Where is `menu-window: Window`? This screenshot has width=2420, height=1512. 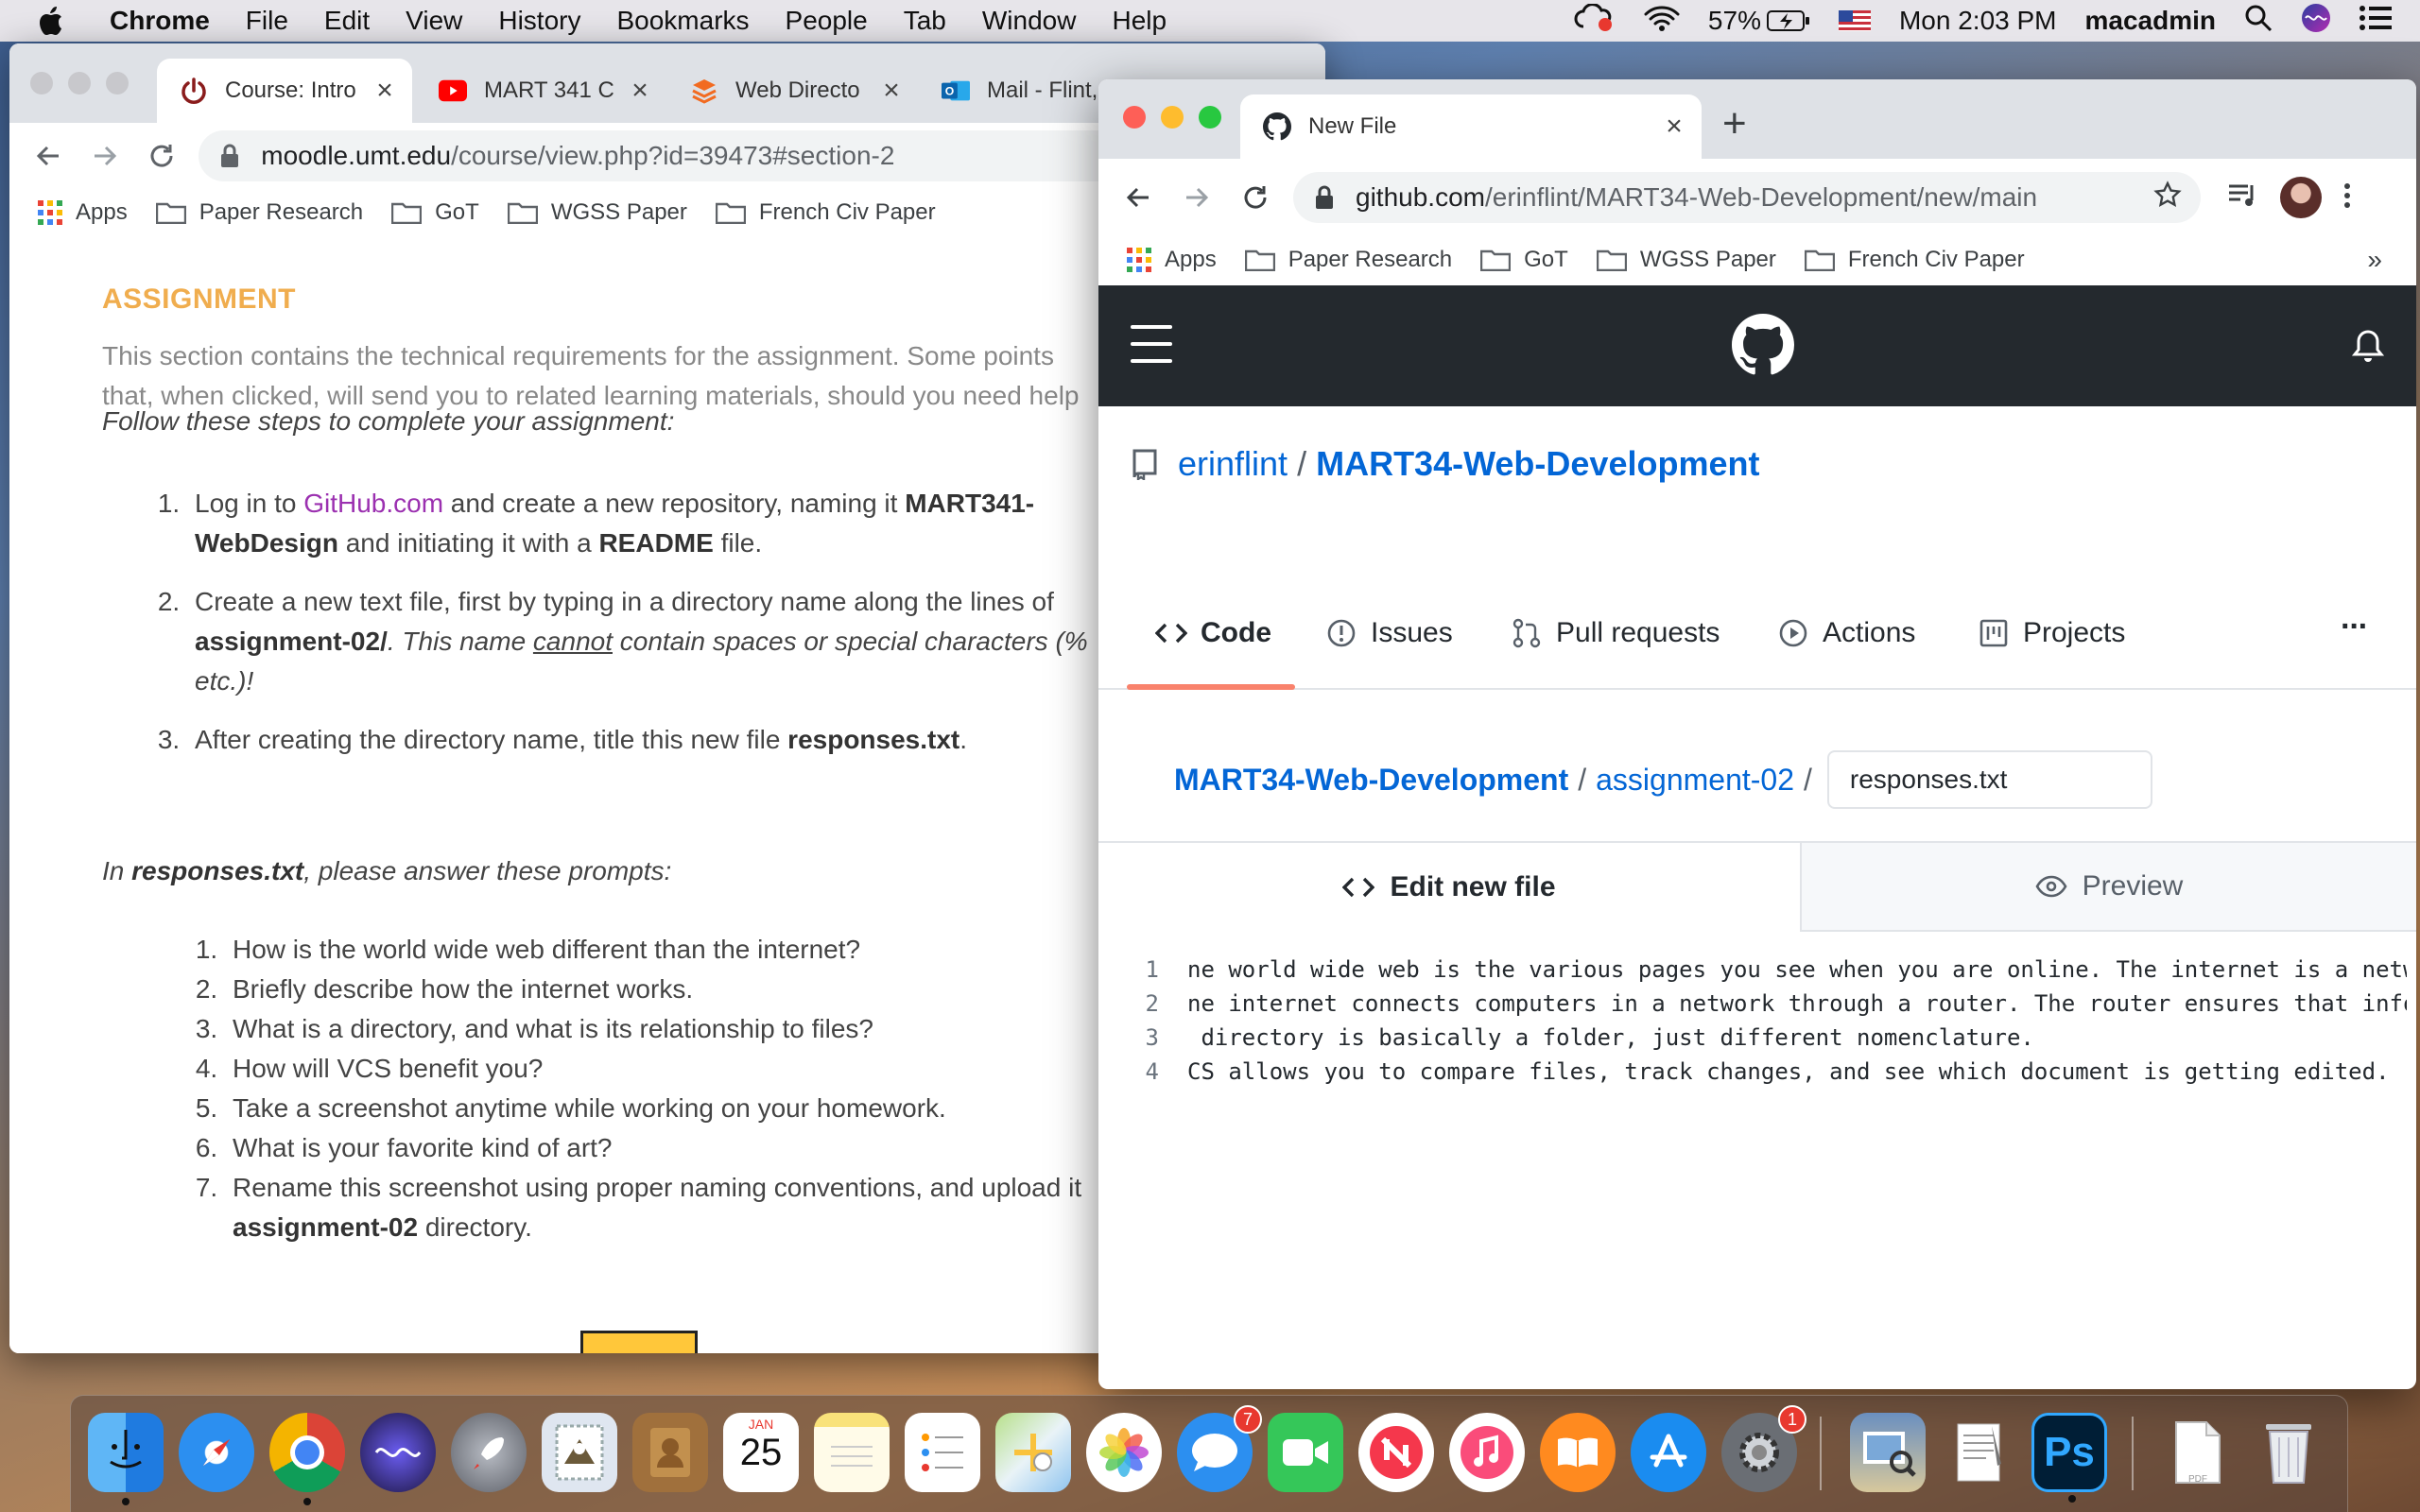 menu-window: Window is located at coordinates (1029, 21).